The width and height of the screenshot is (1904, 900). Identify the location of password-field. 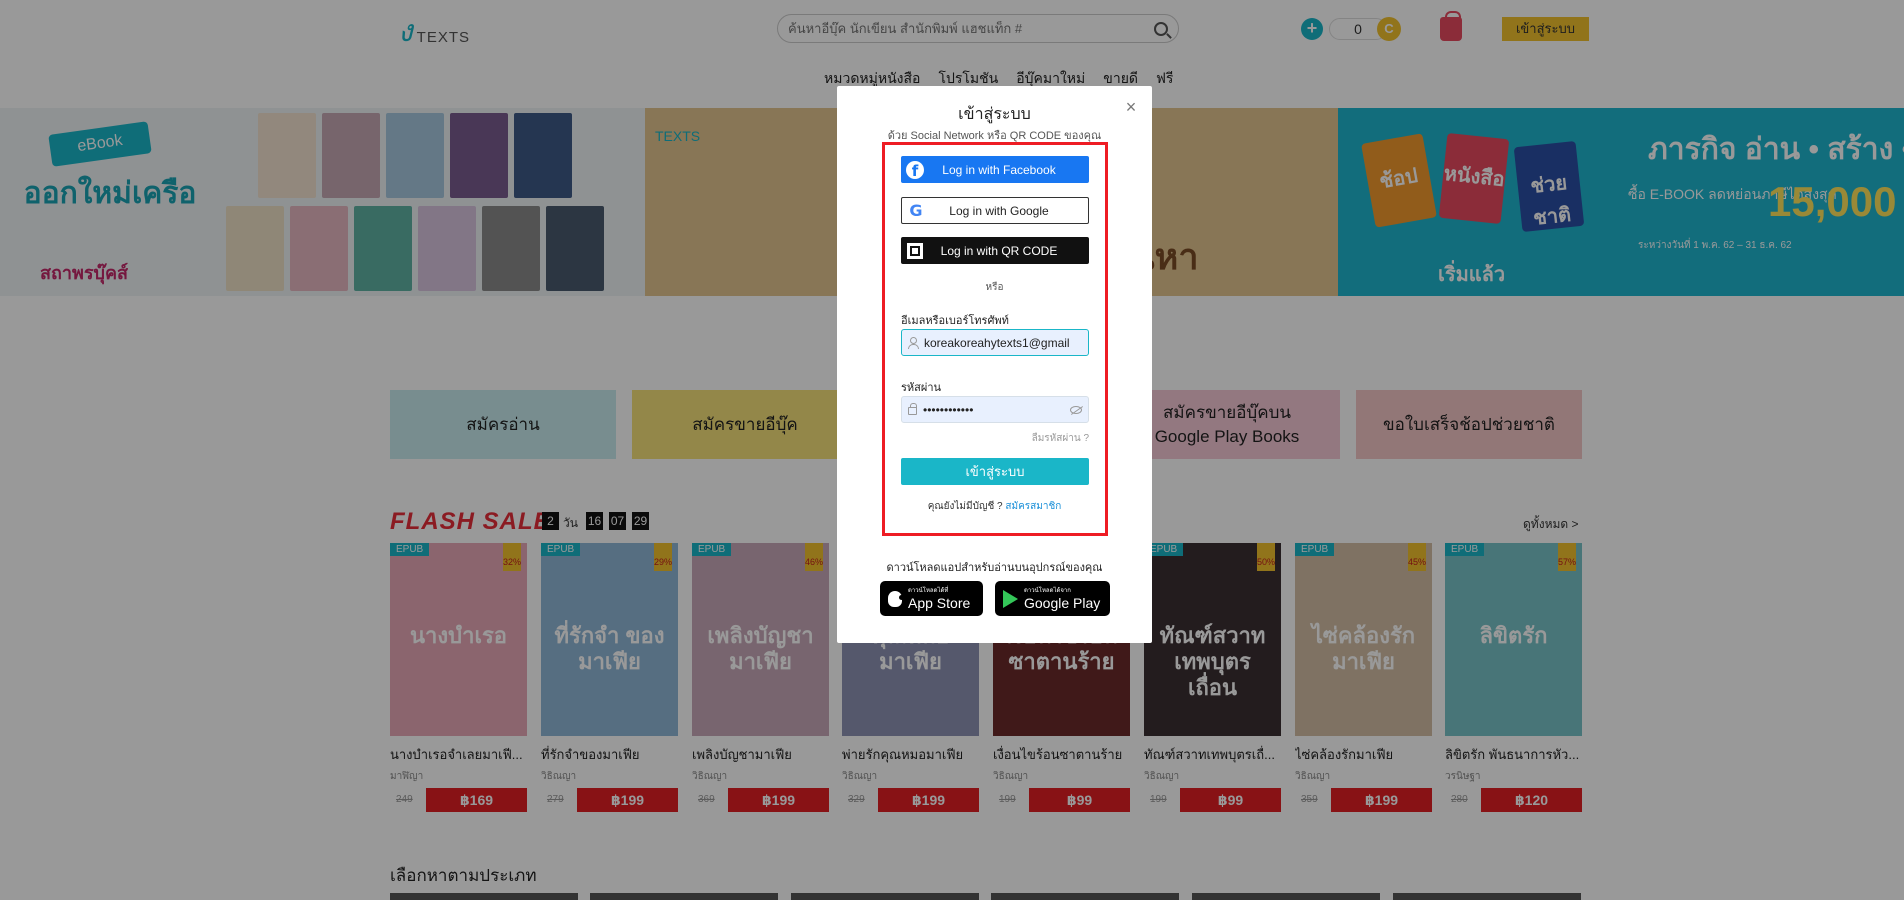
(995, 409).